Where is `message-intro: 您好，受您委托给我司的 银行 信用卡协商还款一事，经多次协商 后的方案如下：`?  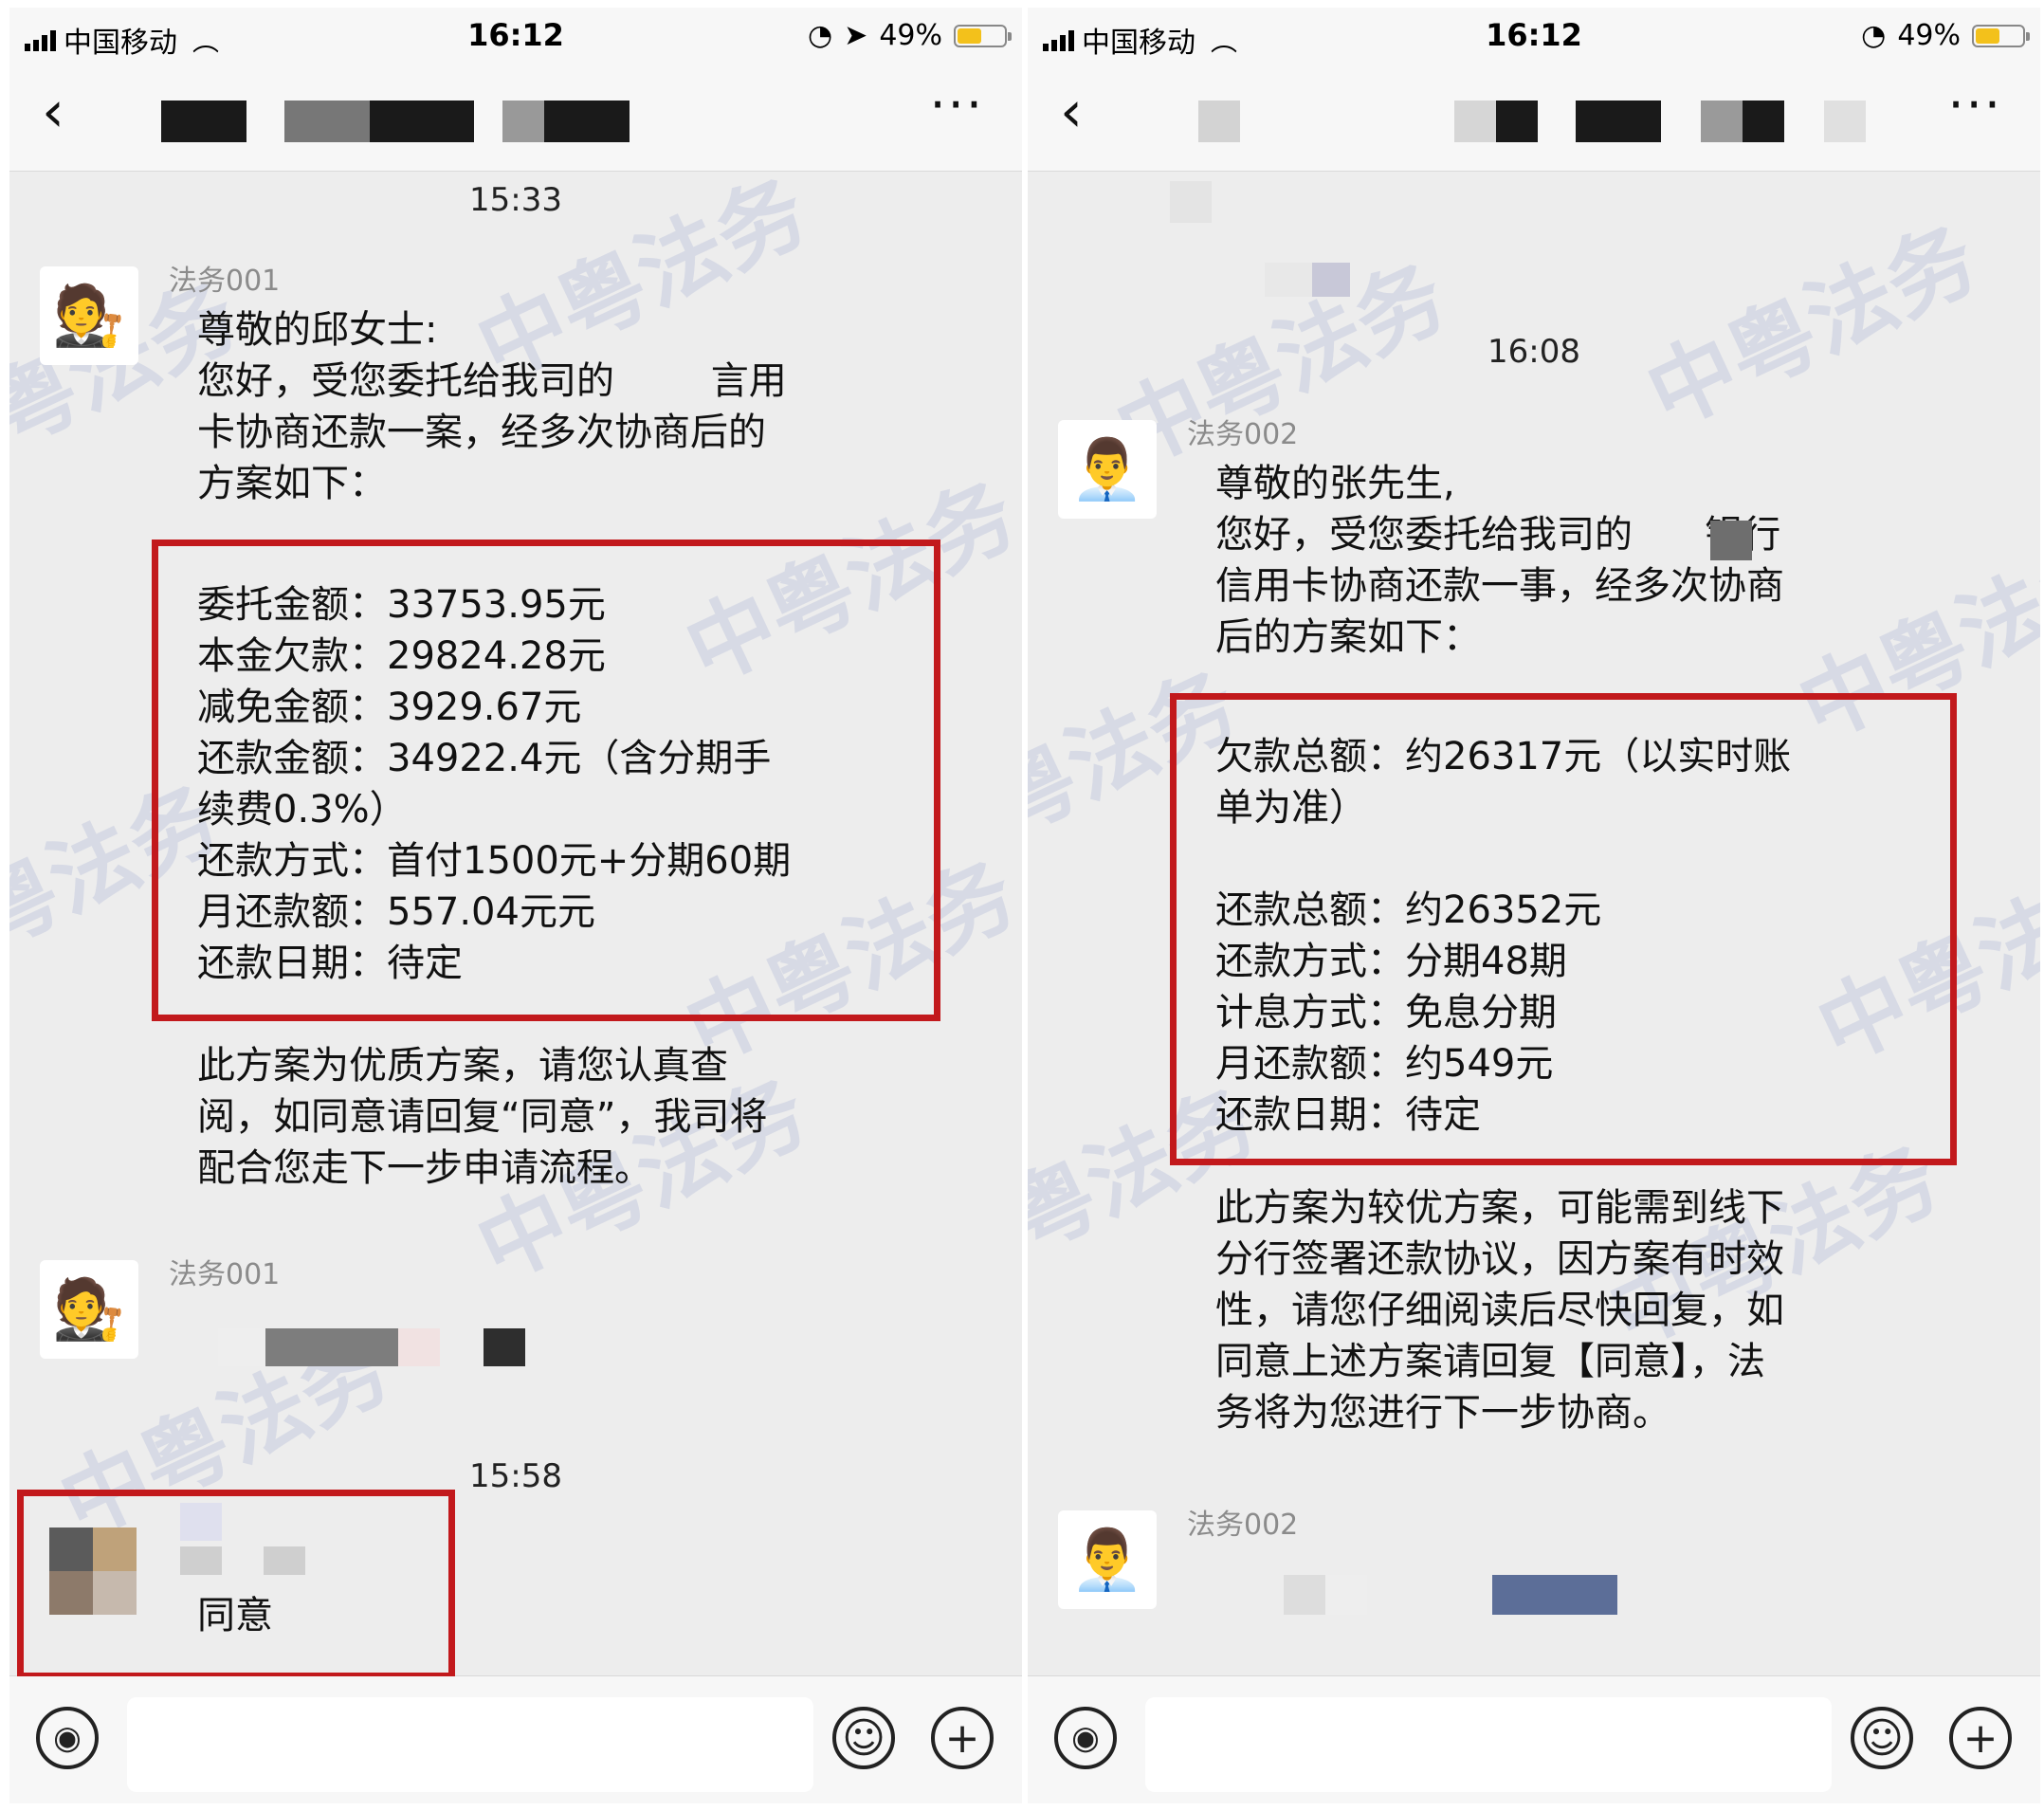
message-intro: 您好，受您委托给我司的 银行 信用卡协商还款一事，经多次协商 后的方案如下： is located at coordinates (1499, 586).